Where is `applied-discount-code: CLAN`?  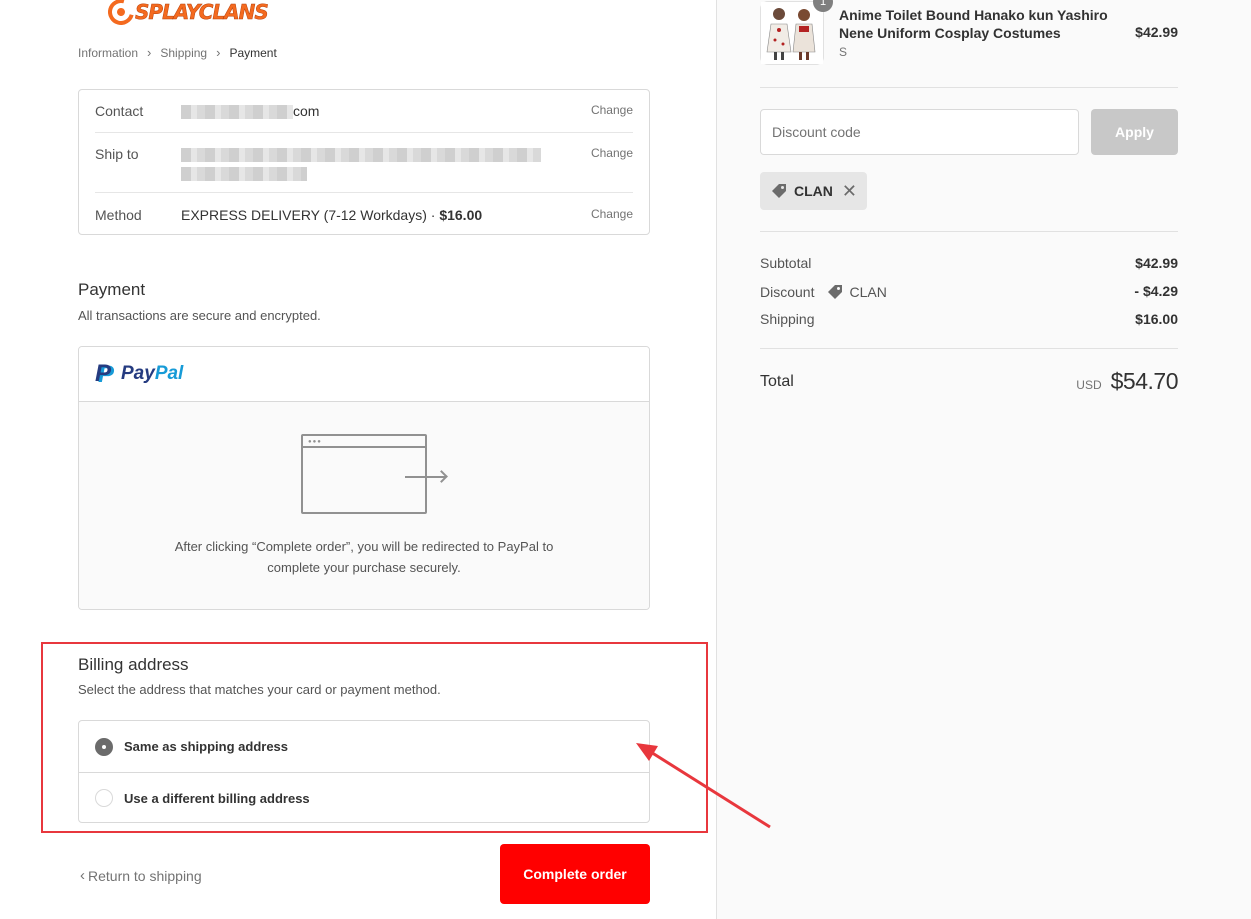
applied-discount-code: CLAN is located at coordinates (813, 191).